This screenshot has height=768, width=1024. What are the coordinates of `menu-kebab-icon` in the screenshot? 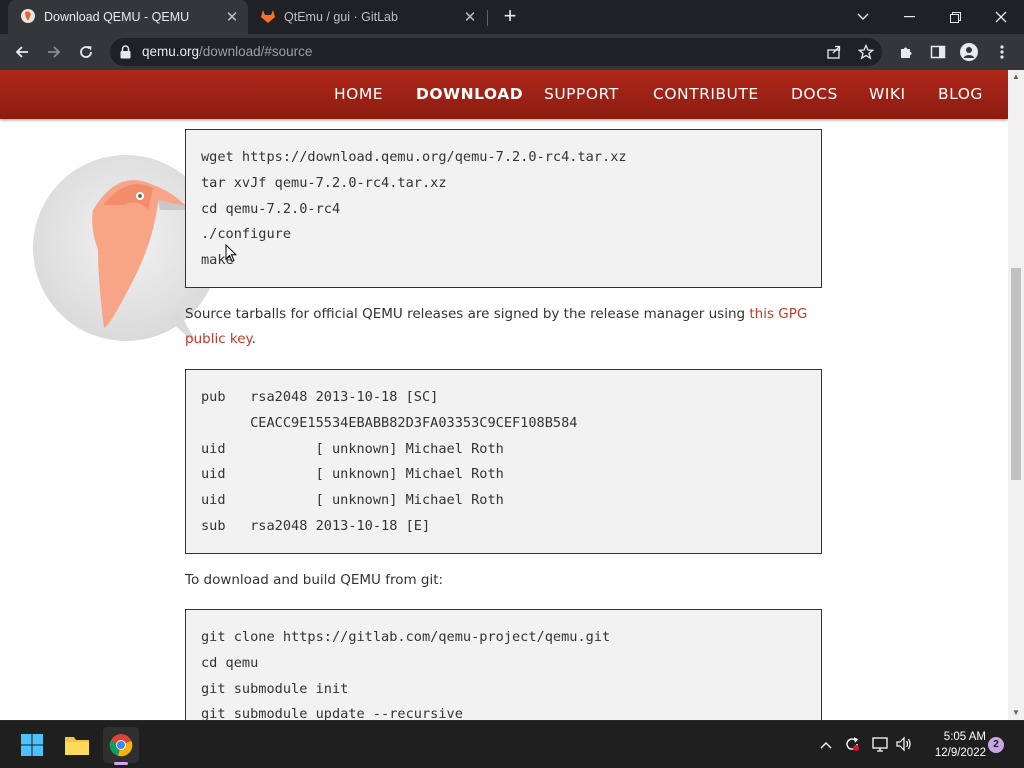 It's located at (1002, 52).